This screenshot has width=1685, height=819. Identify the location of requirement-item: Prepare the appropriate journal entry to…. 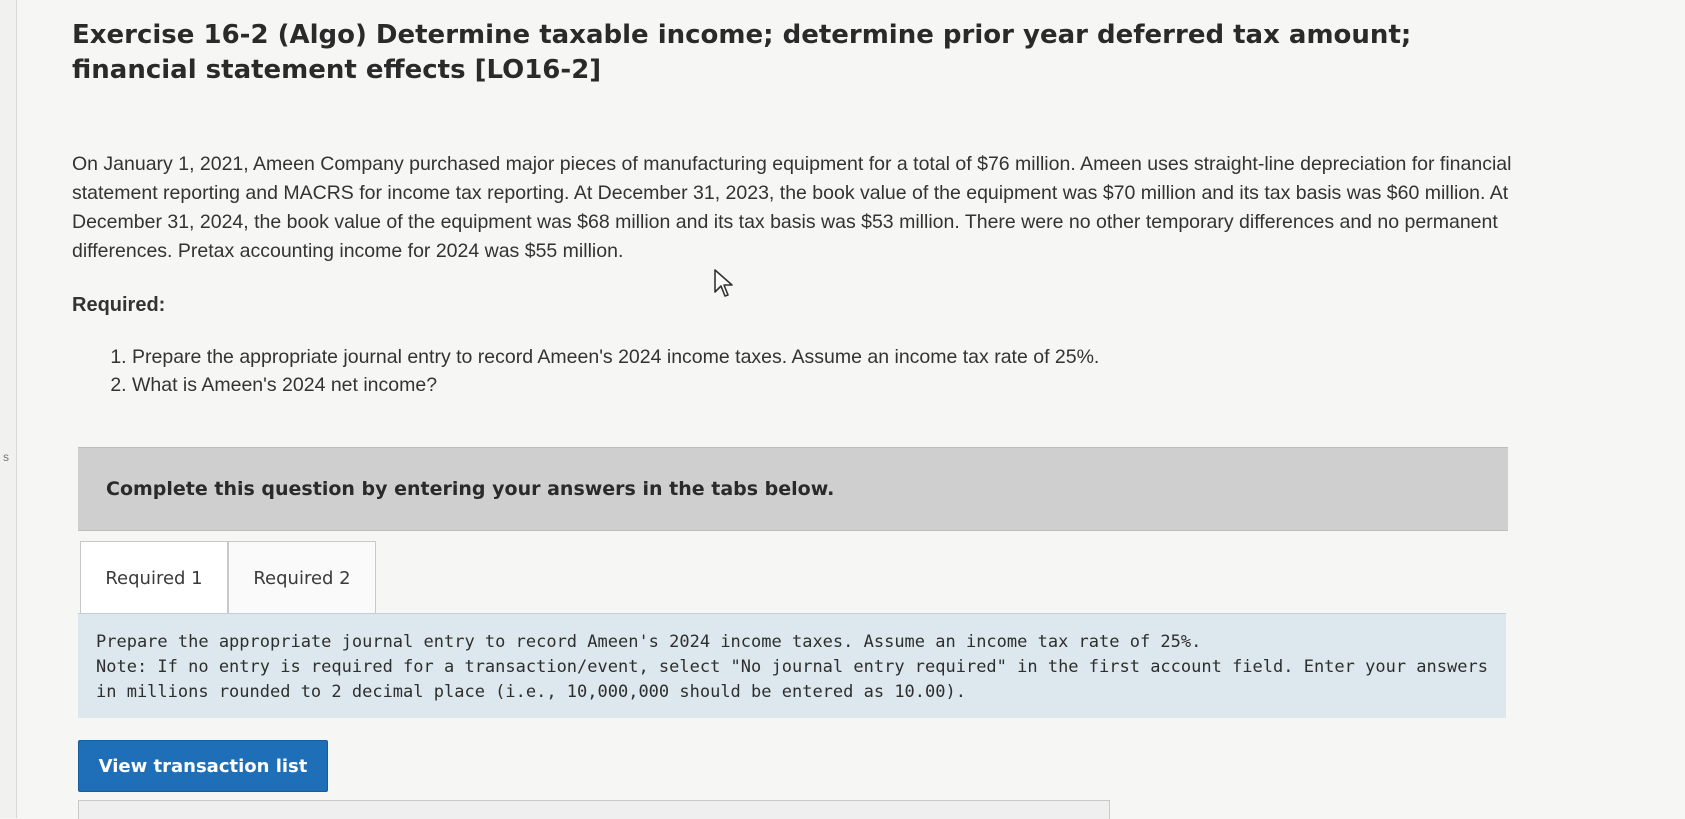
(872, 357).